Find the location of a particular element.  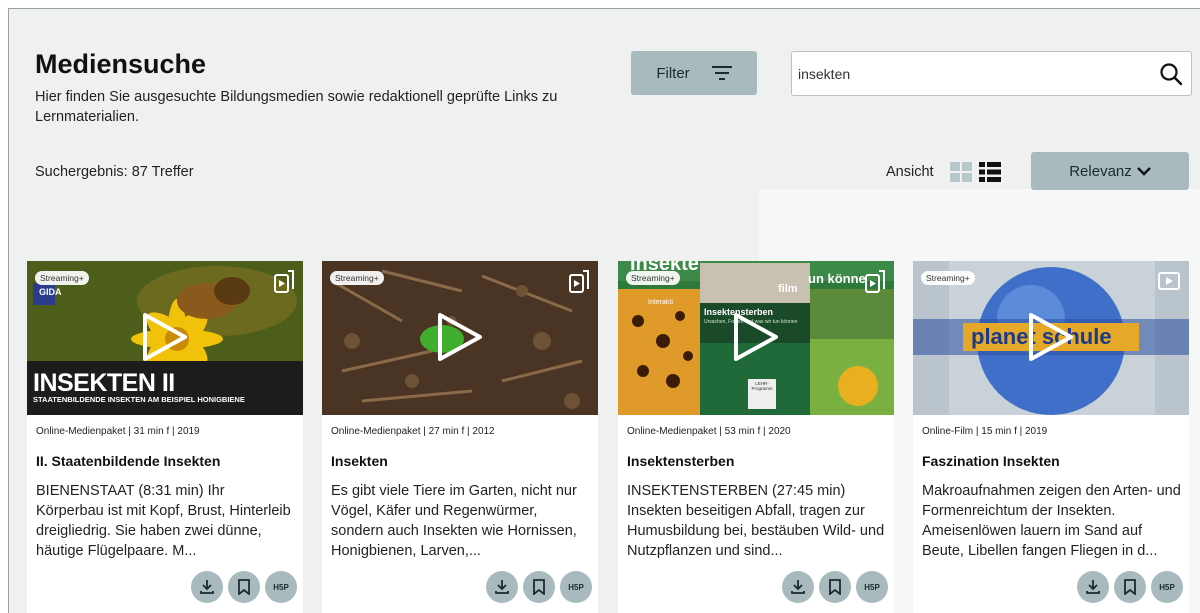

page-title: Mediensuche is located at coordinates (121, 64).